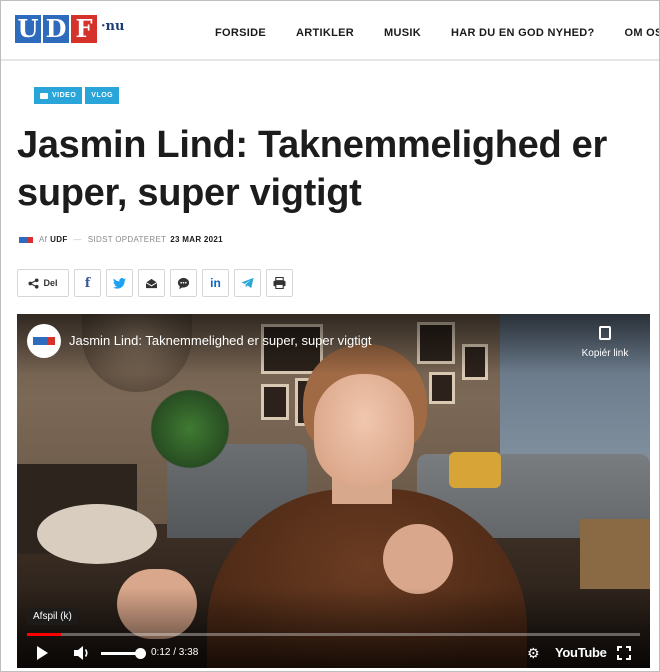 The width and height of the screenshot is (660, 672). I want to click on telegram-icon, so click(247, 283).